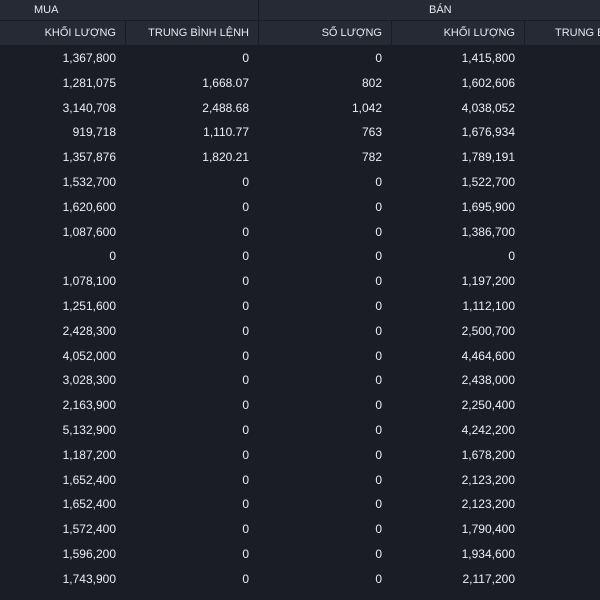  Describe the element at coordinates (488, 330) in the screenshot. I see `sell-volume-cell: 2,500,700` at that location.